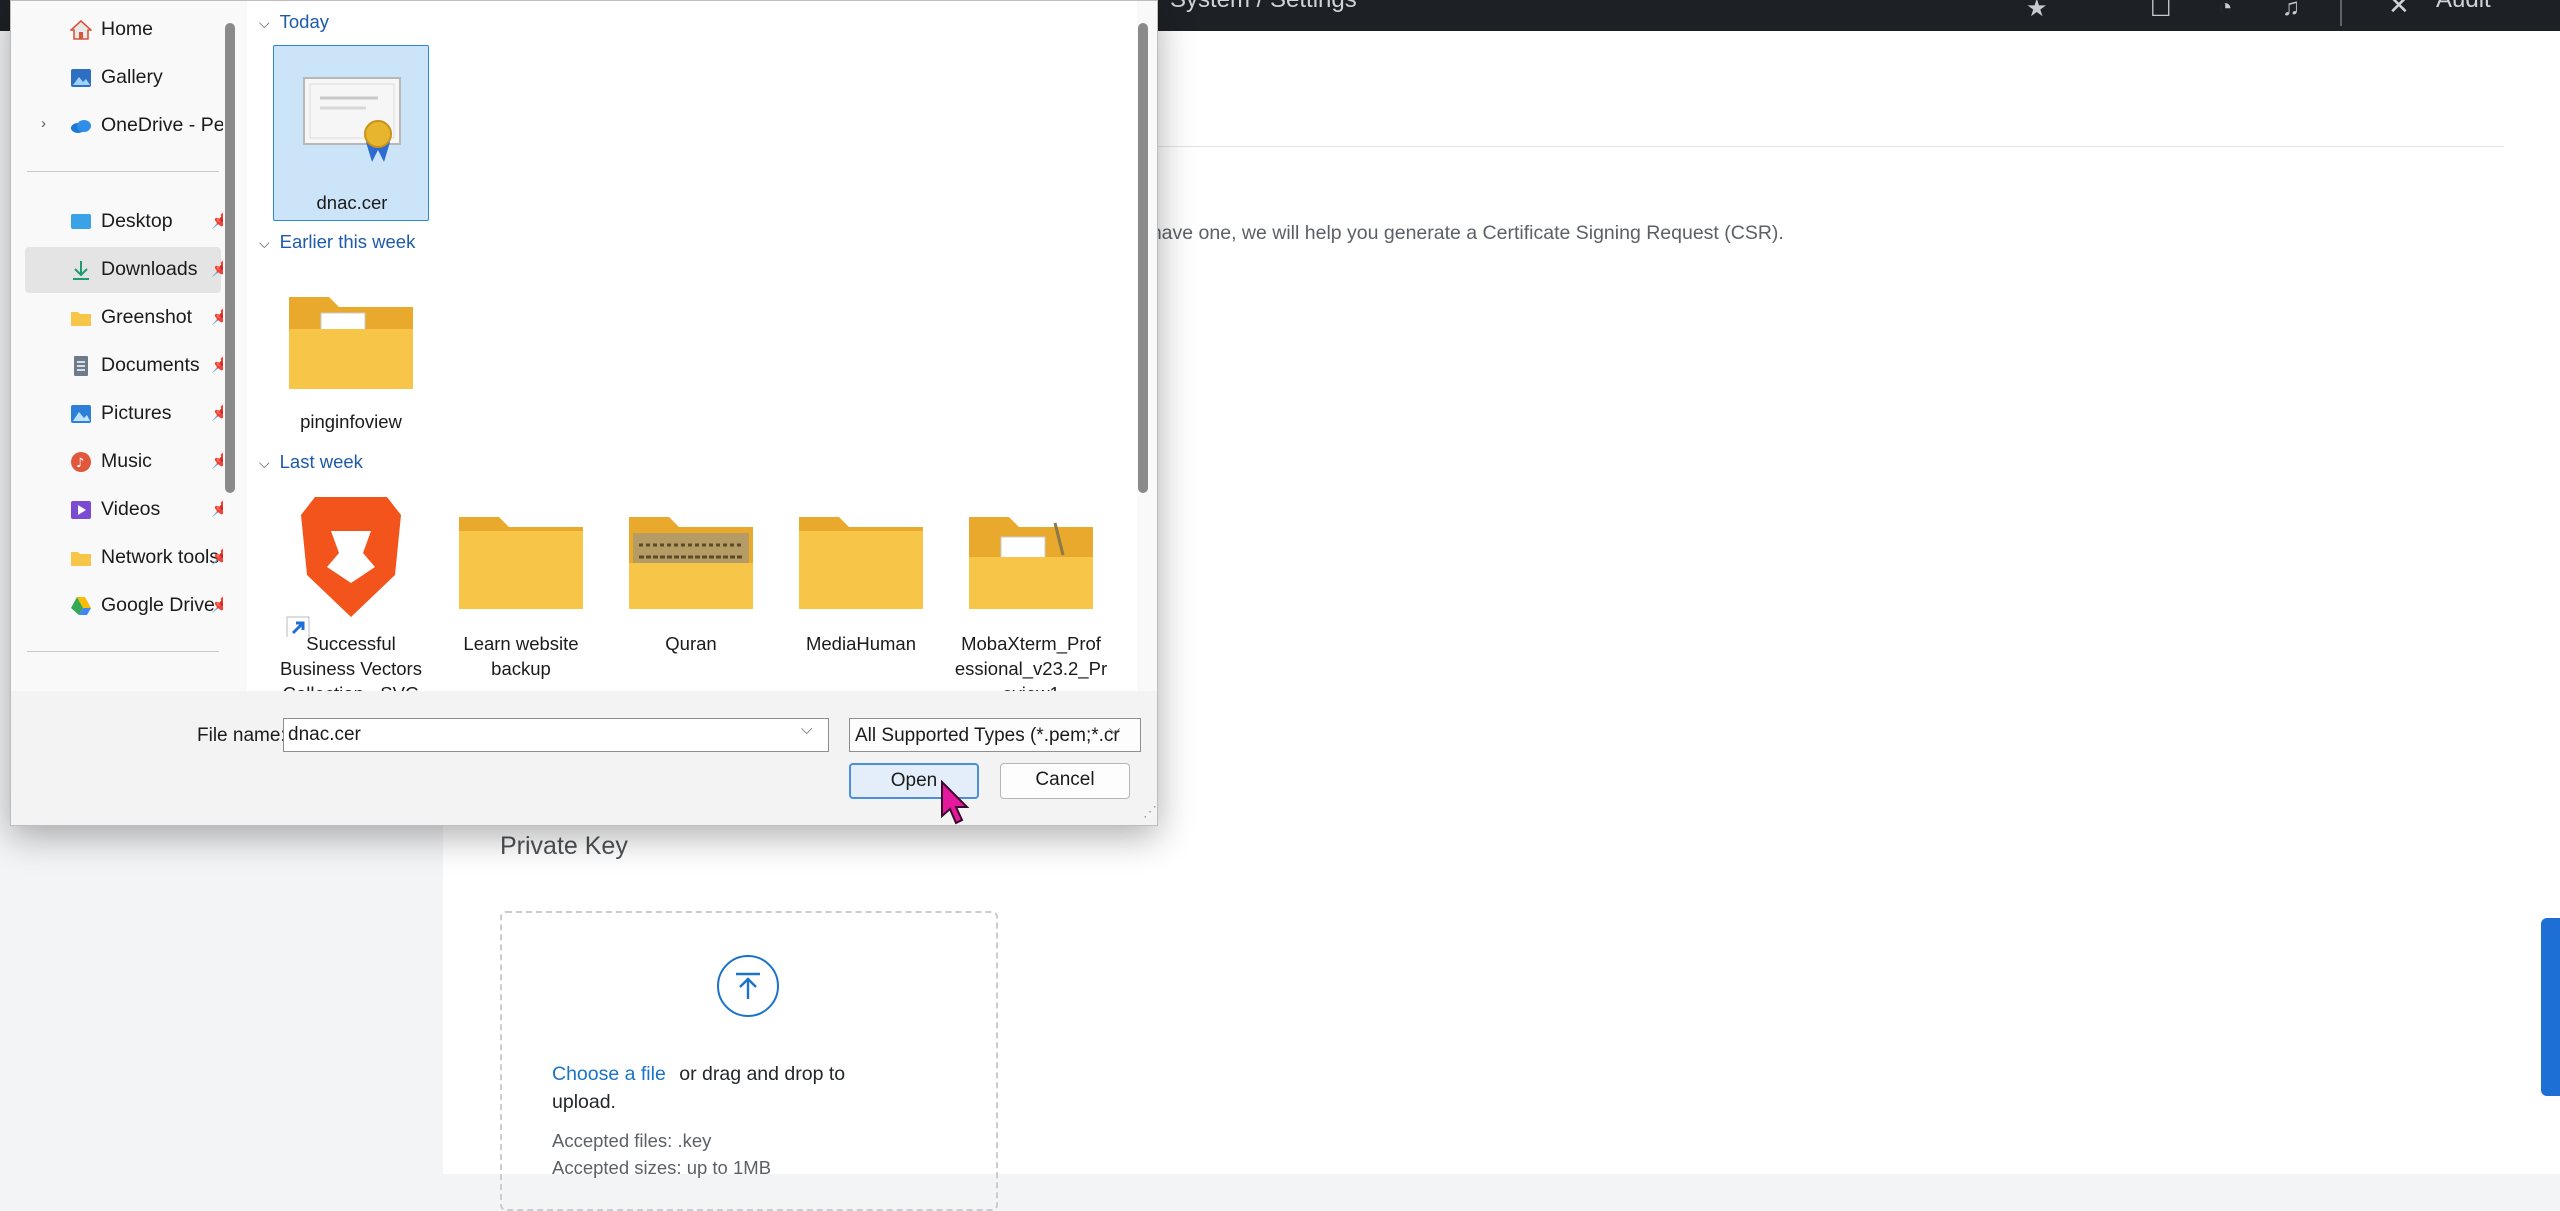  I want to click on home-icon, so click(81, 29).